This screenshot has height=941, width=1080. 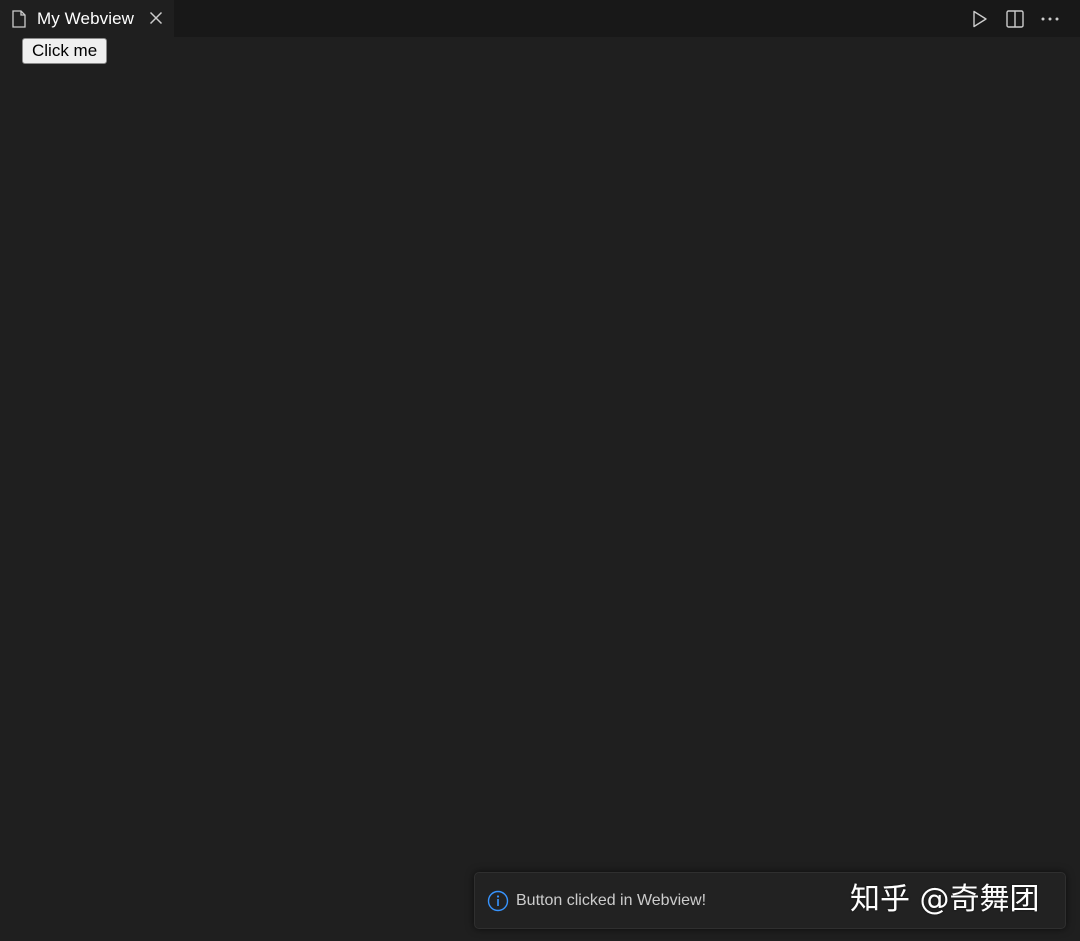 I want to click on tab-title: My Webview, so click(x=86, y=18).